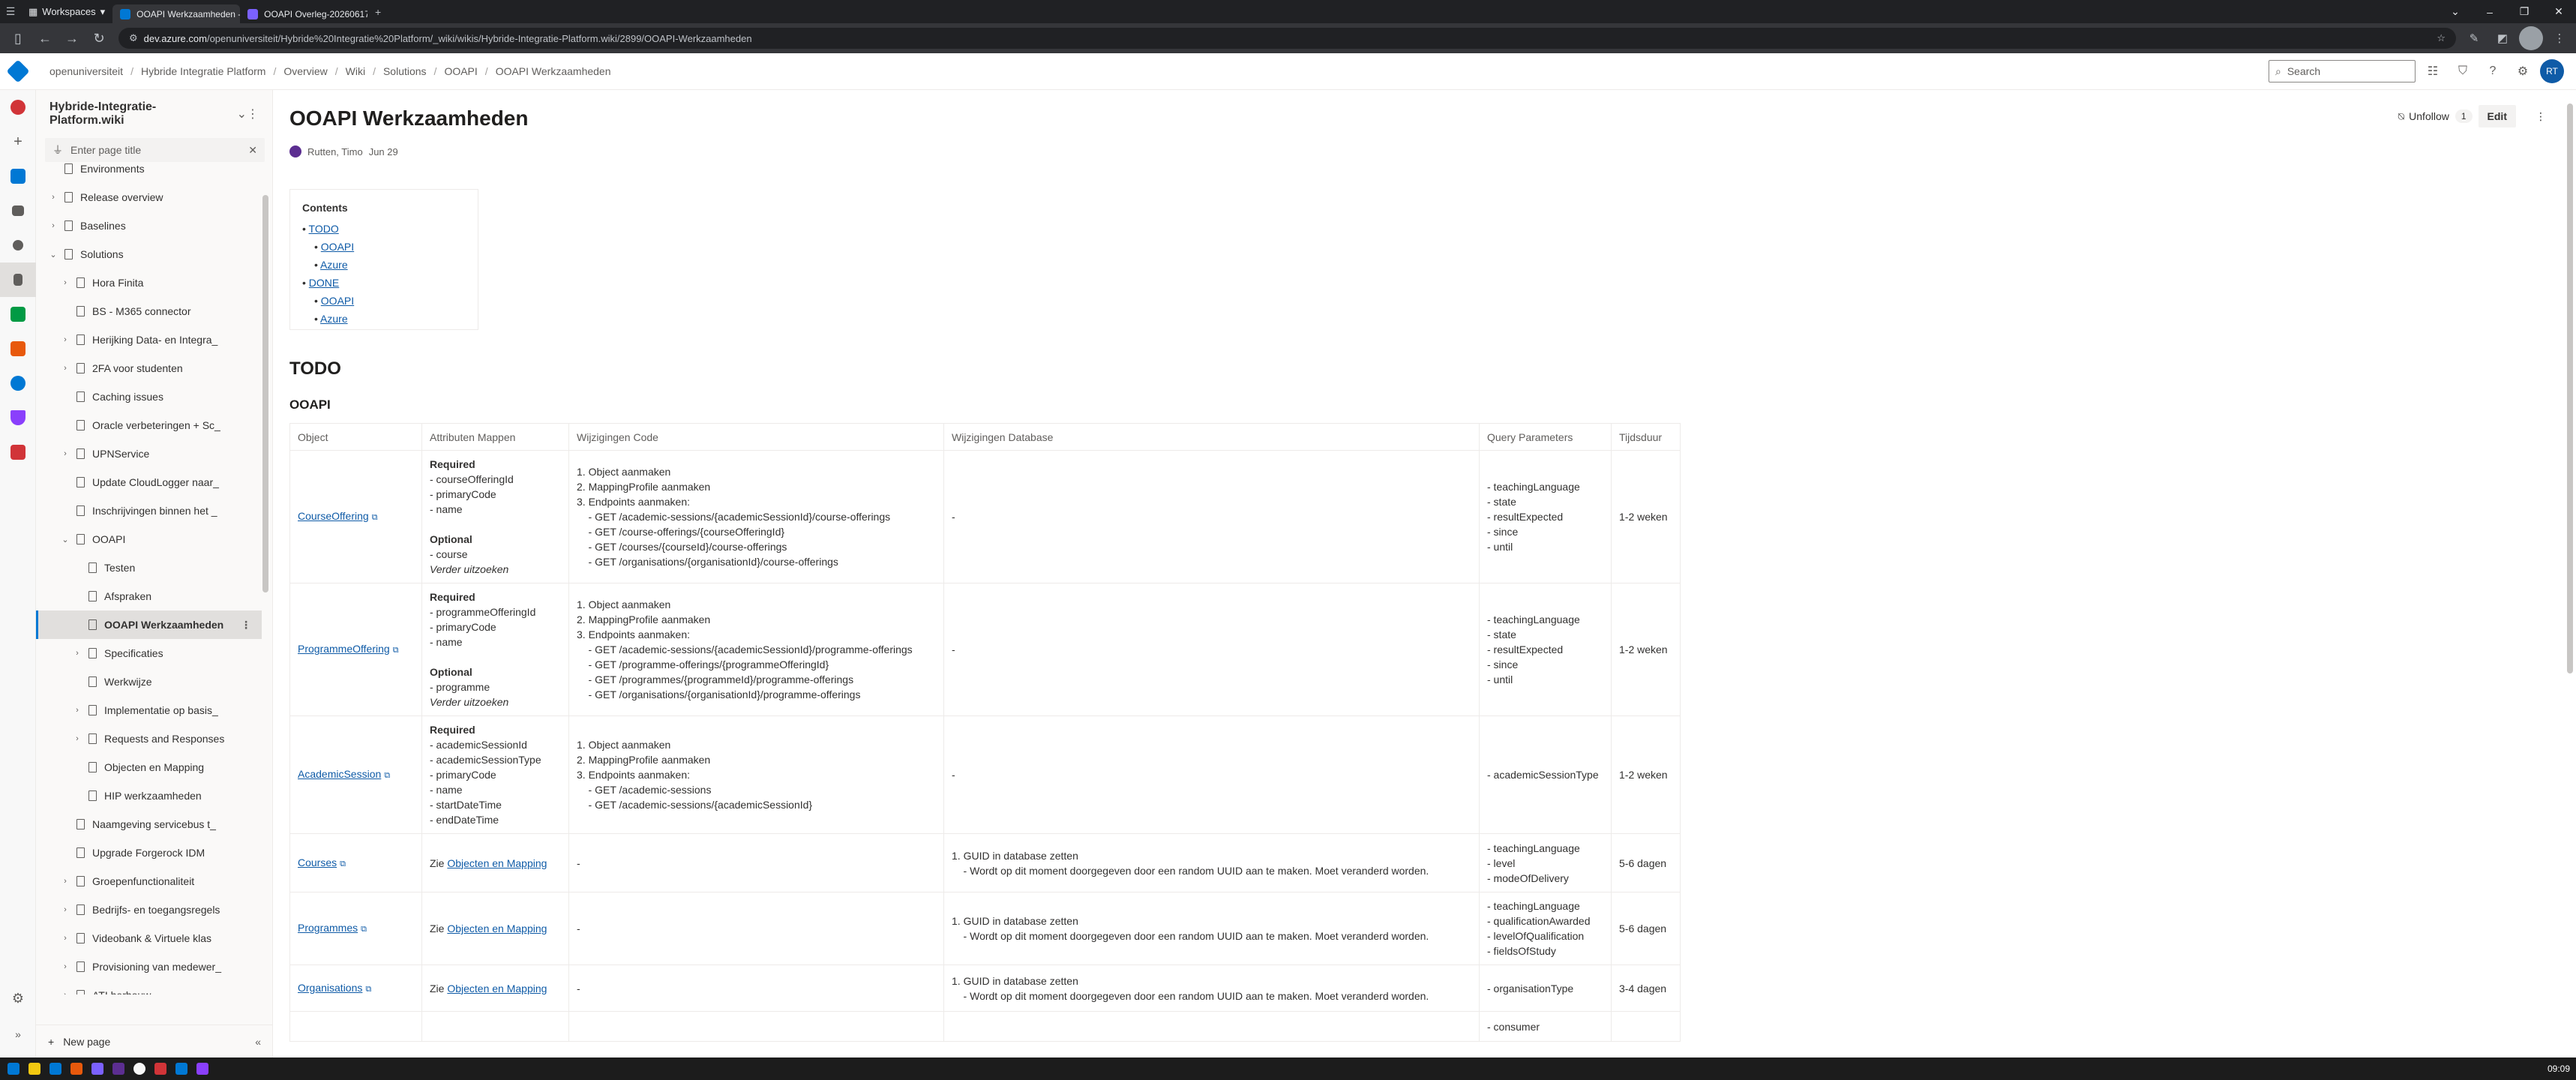 This screenshot has height=1080, width=2576. What do you see at coordinates (181, 1069) in the screenshot?
I see `vscode-icon` at bounding box center [181, 1069].